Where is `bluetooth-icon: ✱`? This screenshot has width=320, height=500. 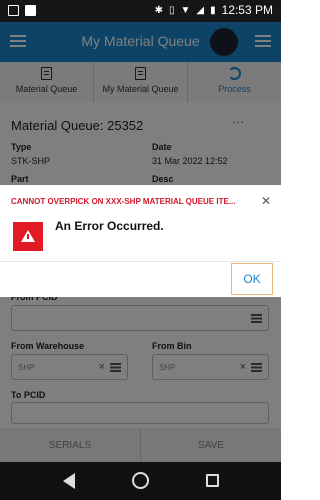
bluetooth-icon: ✱ is located at coordinates (158, 10).